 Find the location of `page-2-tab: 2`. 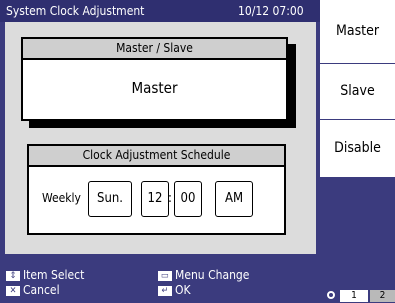

page-2-tab: 2 is located at coordinates (382, 296).